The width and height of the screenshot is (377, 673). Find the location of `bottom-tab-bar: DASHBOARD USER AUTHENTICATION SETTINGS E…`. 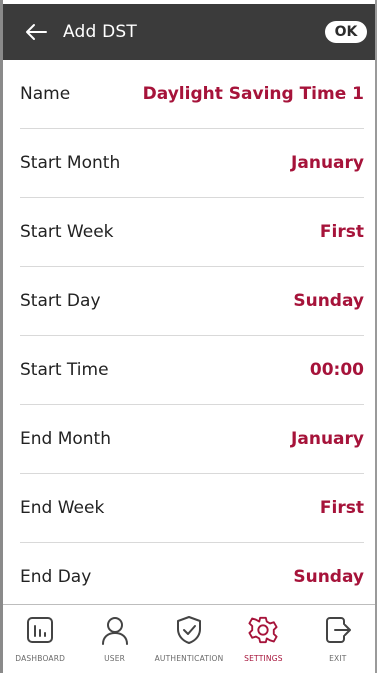

bottom-tab-bar: DASHBOARD USER AUTHENTICATION SETTINGS E… is located at coordinates (189, 638).